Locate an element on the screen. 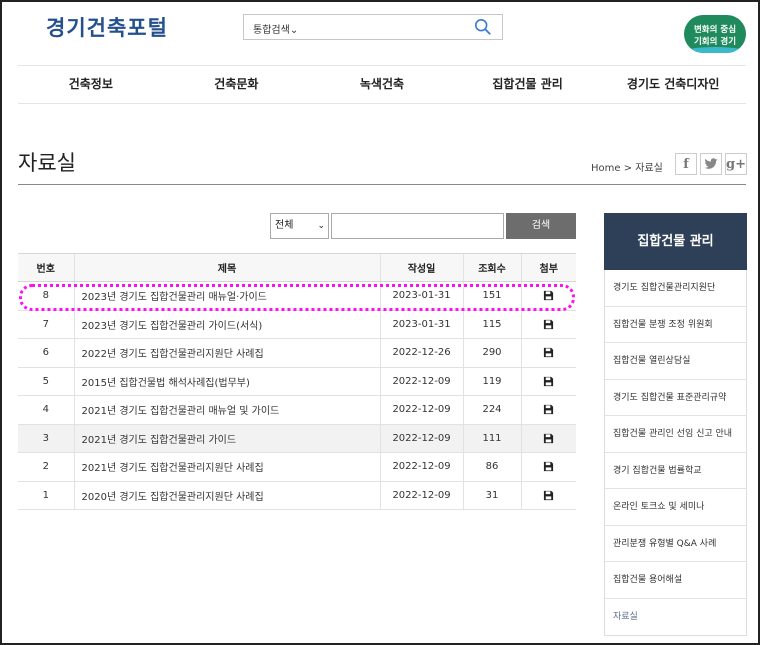 The image size is (760, 645). nav-item-architecture-info: 건축정보 is located at coordinates (91, 84).